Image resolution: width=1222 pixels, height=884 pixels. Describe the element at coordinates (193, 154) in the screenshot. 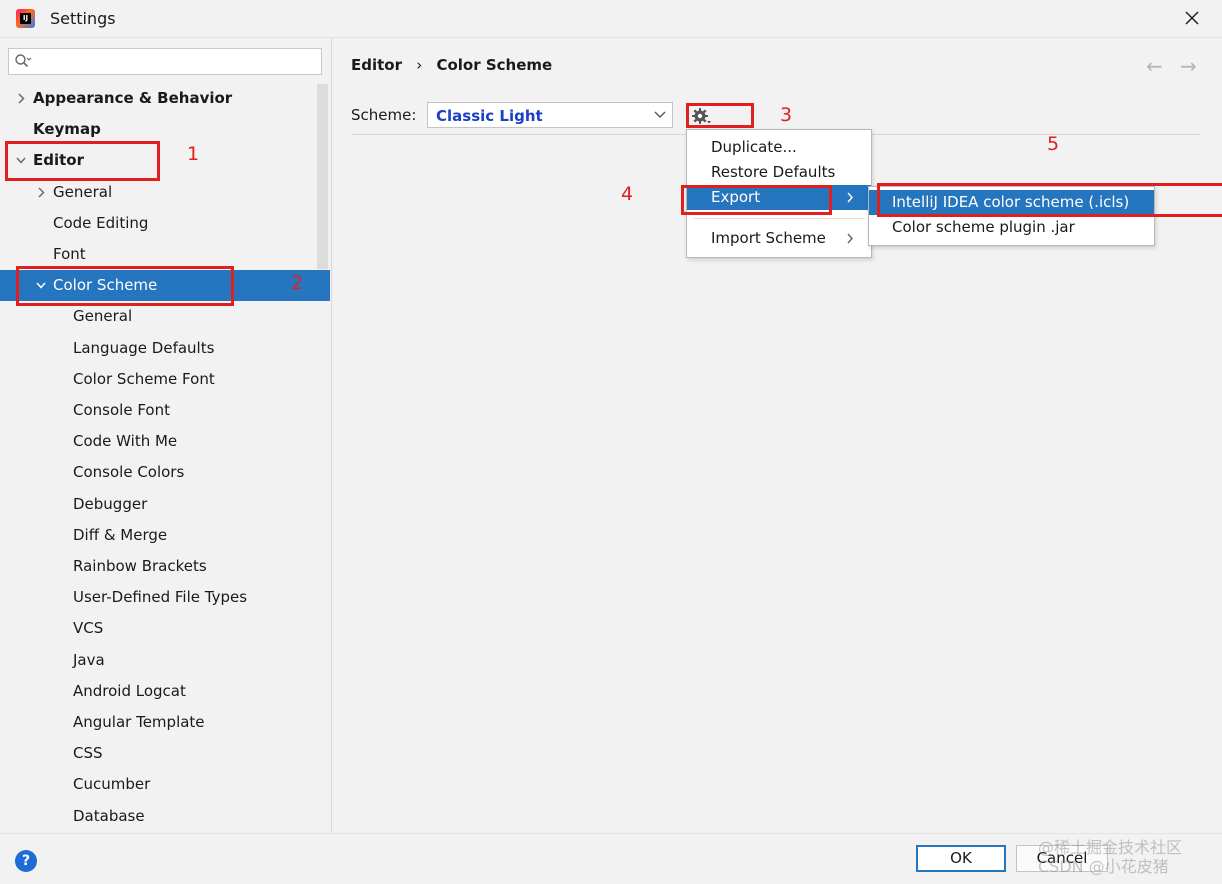

I see `annotation-number-1: 1` at that location.